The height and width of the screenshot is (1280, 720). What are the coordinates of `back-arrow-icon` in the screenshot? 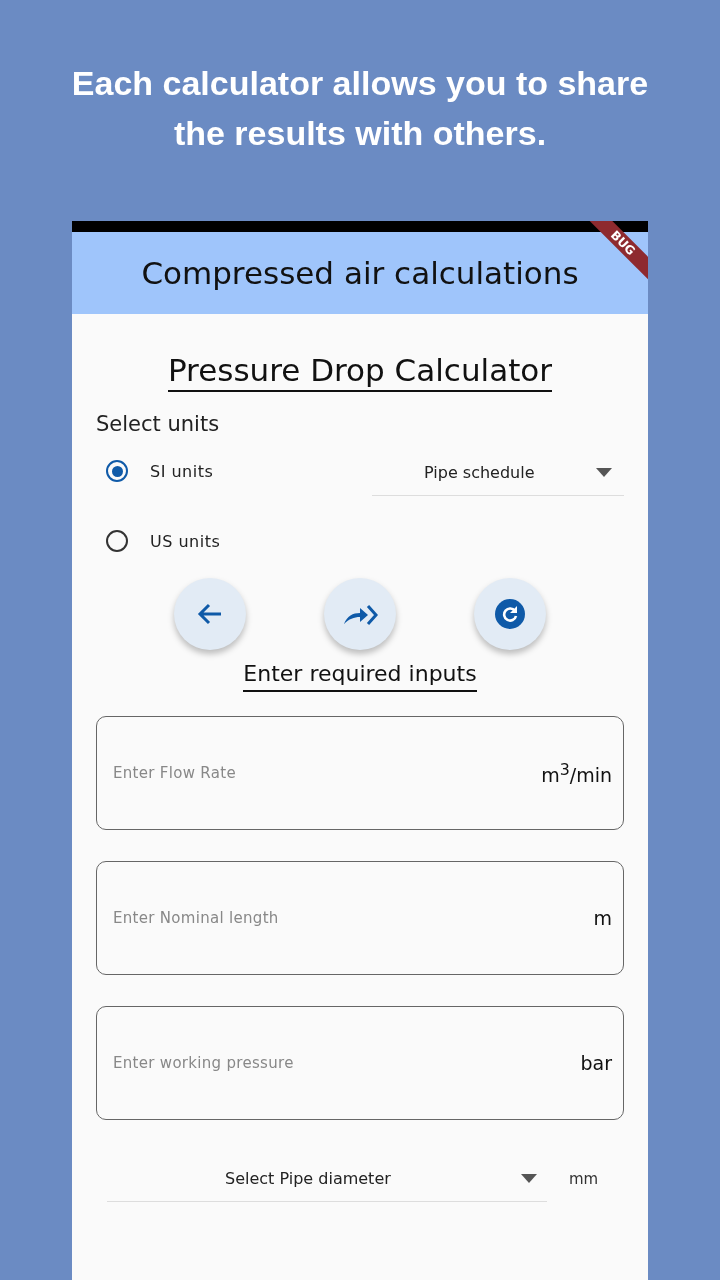 It's located at (210, 614).